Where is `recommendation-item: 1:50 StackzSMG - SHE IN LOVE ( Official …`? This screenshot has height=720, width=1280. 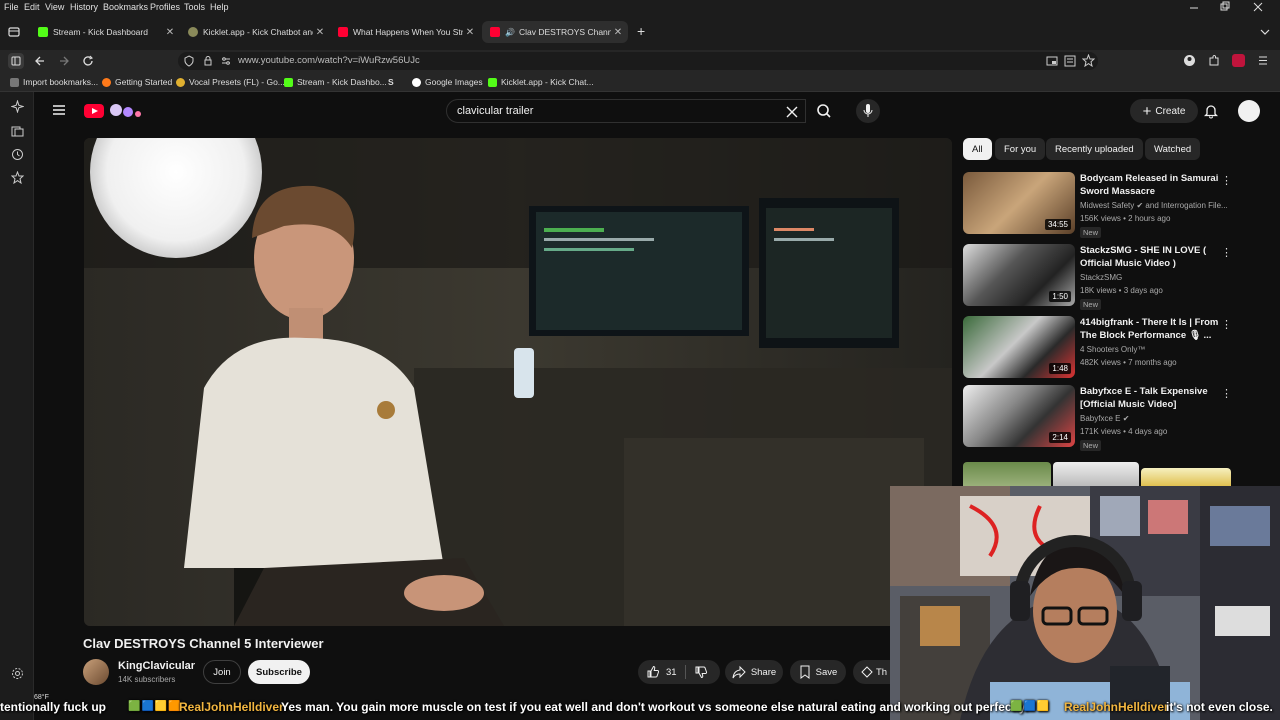
recommendation-item: 1:50 StackzSMG - SHE IN LOVE ( Official … is located at coordinates (1103, 277).